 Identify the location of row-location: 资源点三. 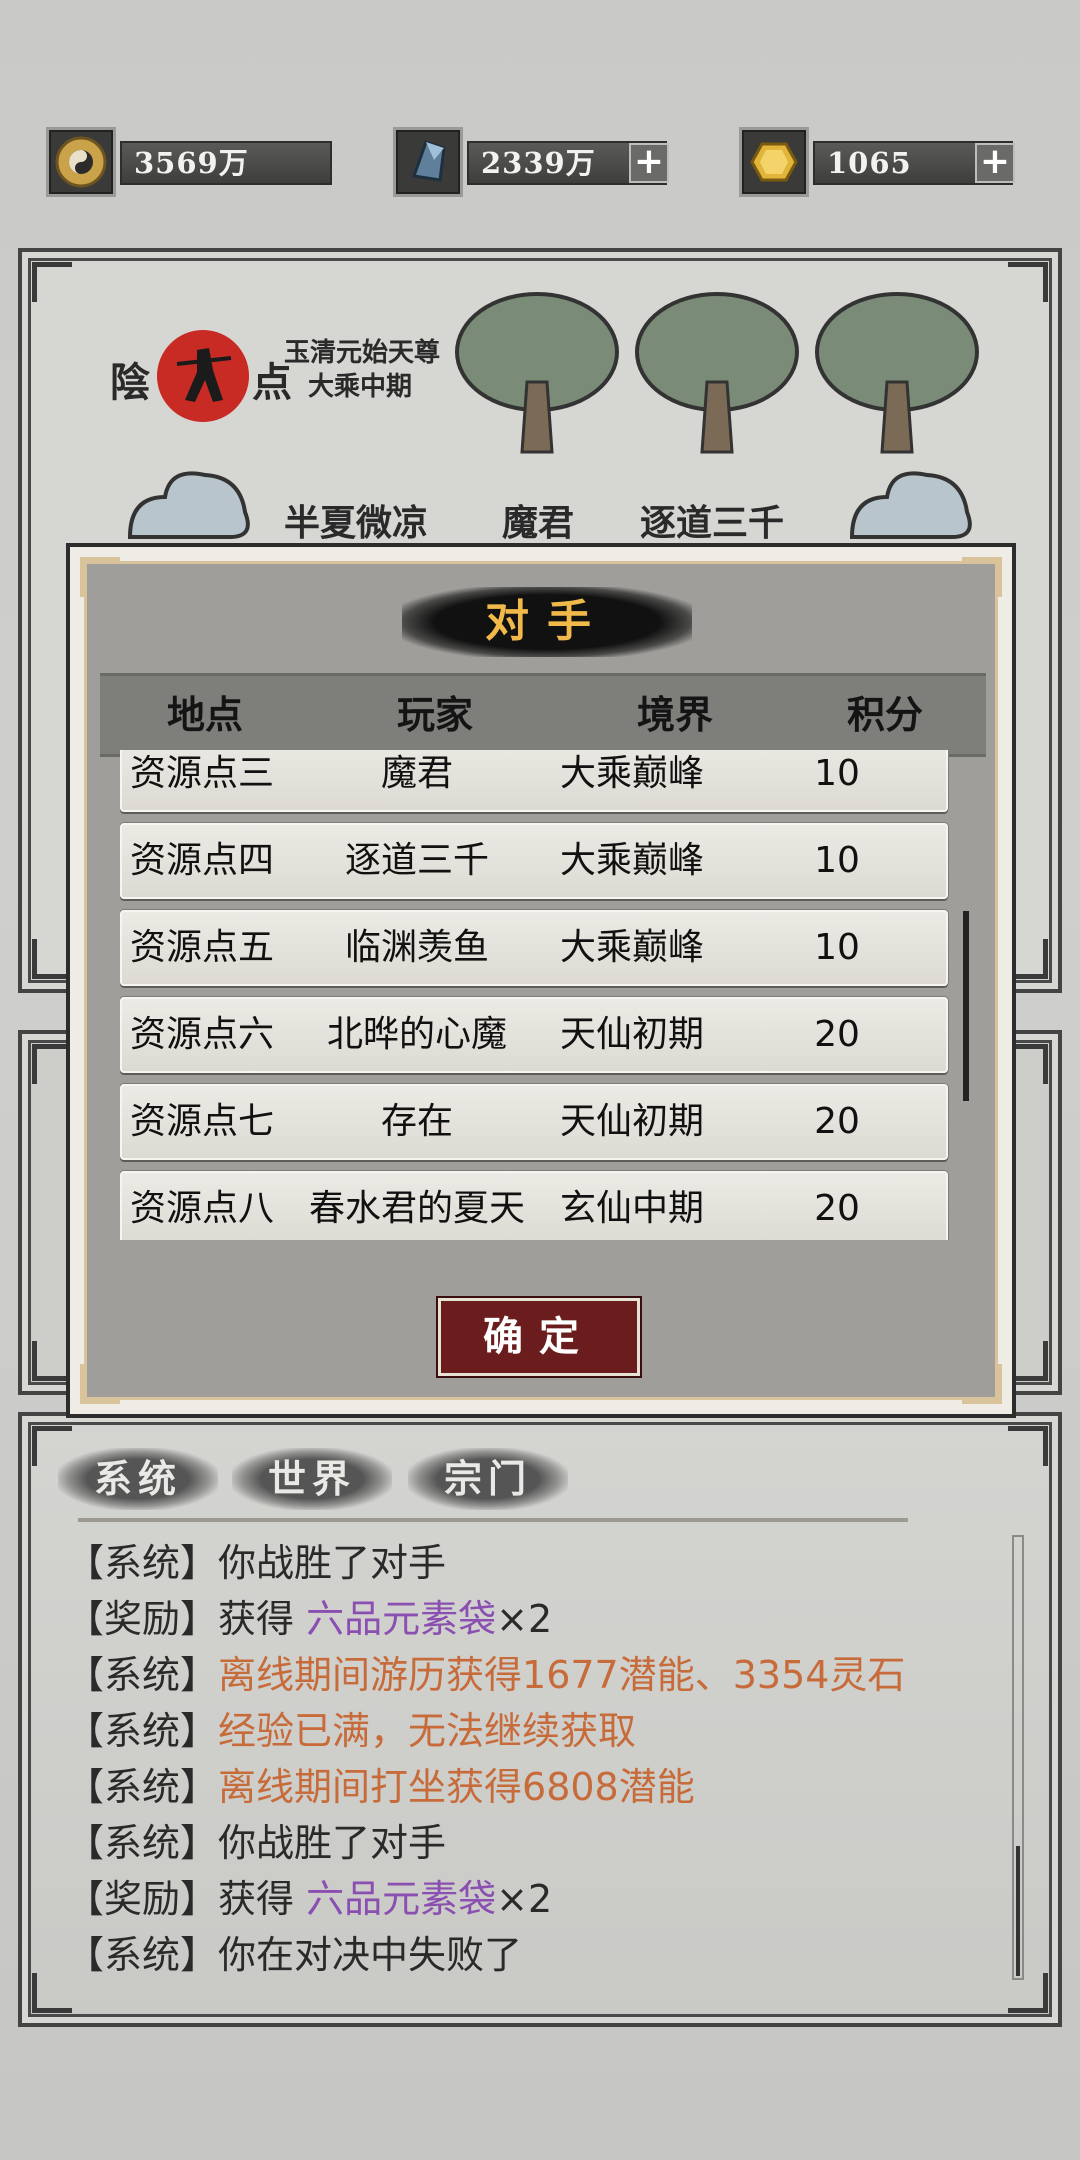
(201, 773).